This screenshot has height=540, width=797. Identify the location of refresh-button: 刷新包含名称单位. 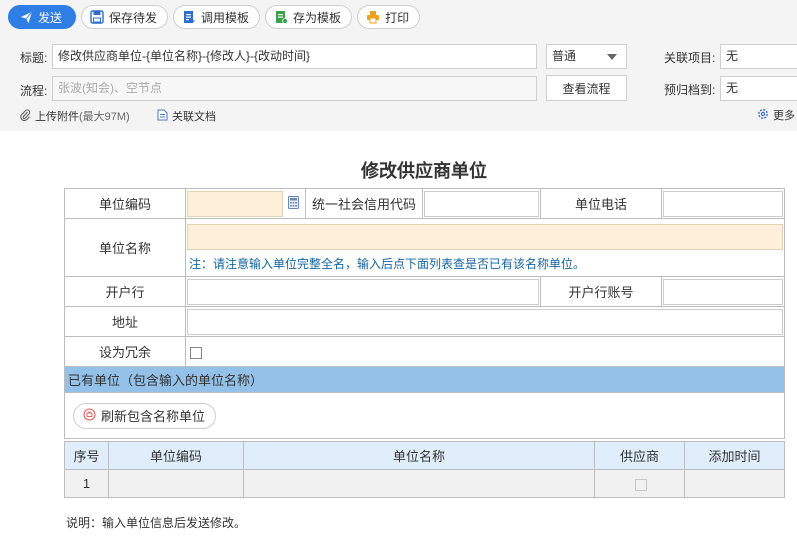
(145, 415).